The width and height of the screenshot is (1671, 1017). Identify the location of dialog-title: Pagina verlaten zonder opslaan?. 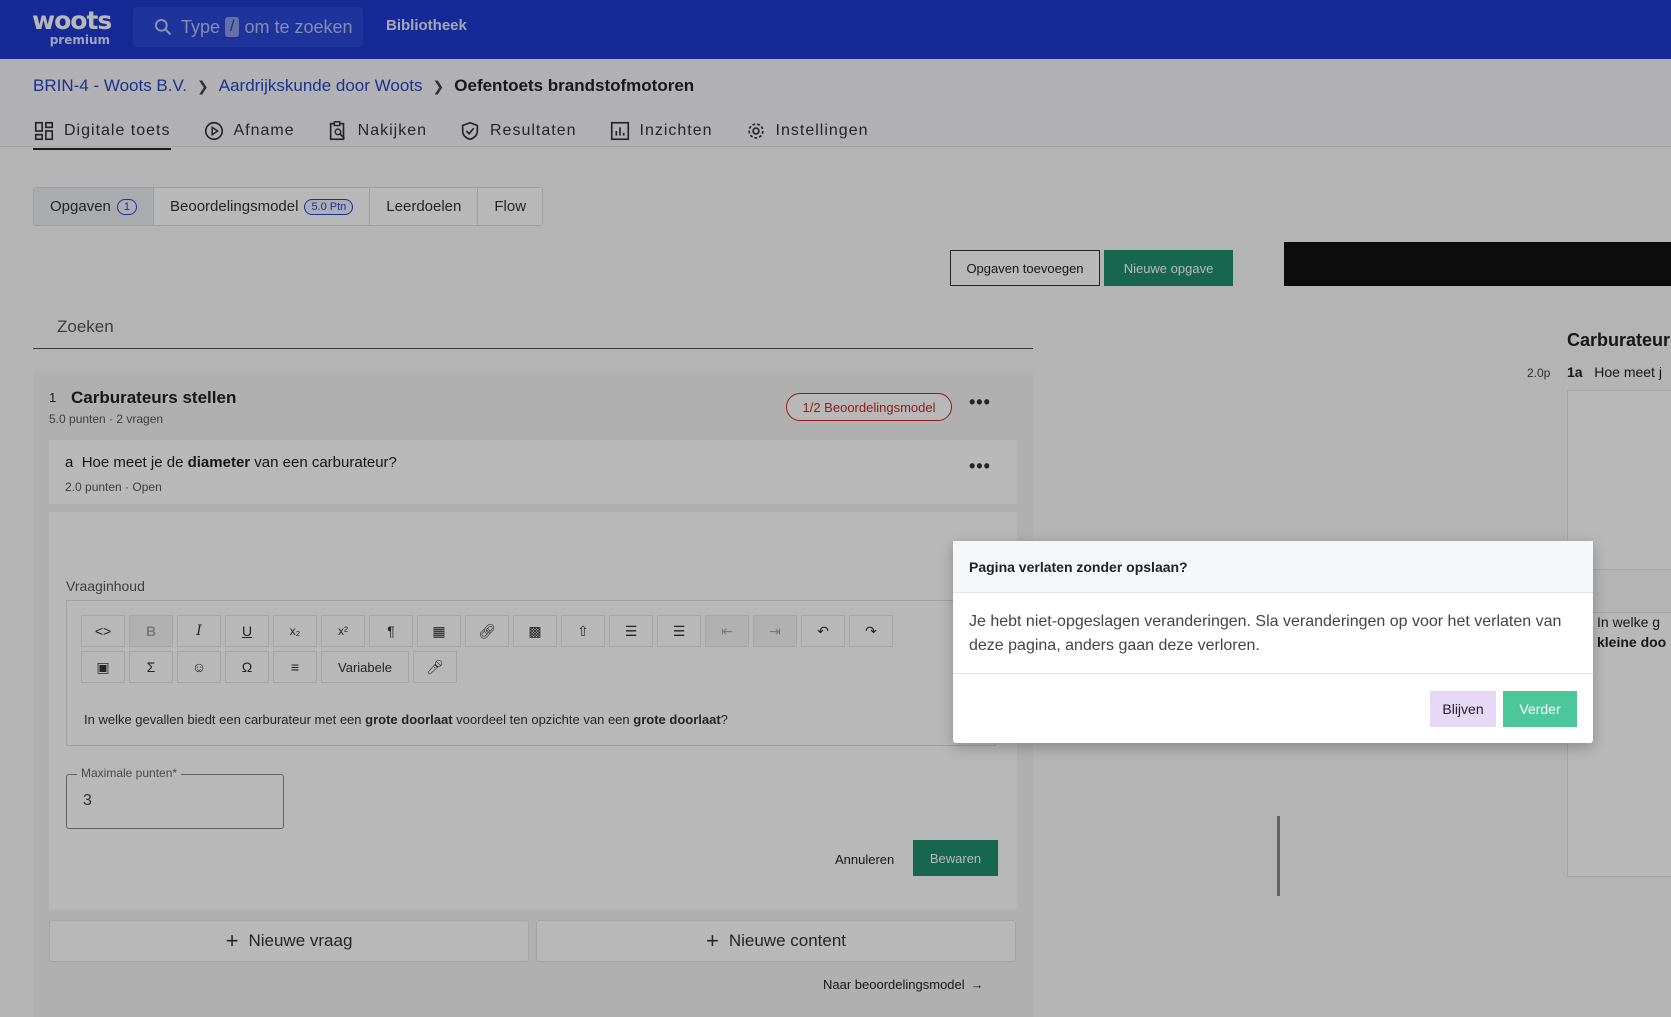
(1273, 567).